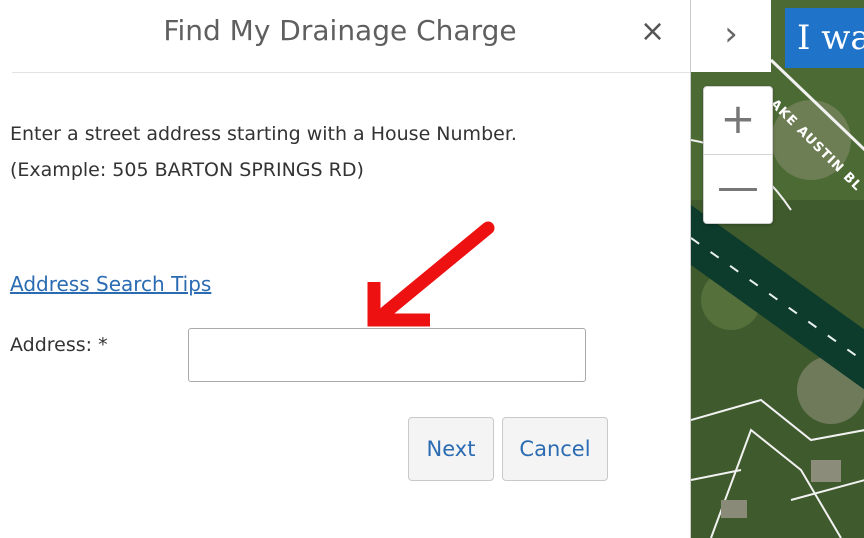 The width and height of the screenshot is (864, 538). What do you see at coordinates (731, 36) in the screenshot?
I see `chevron-right-icon: ›` at bounding box center [731, 36].